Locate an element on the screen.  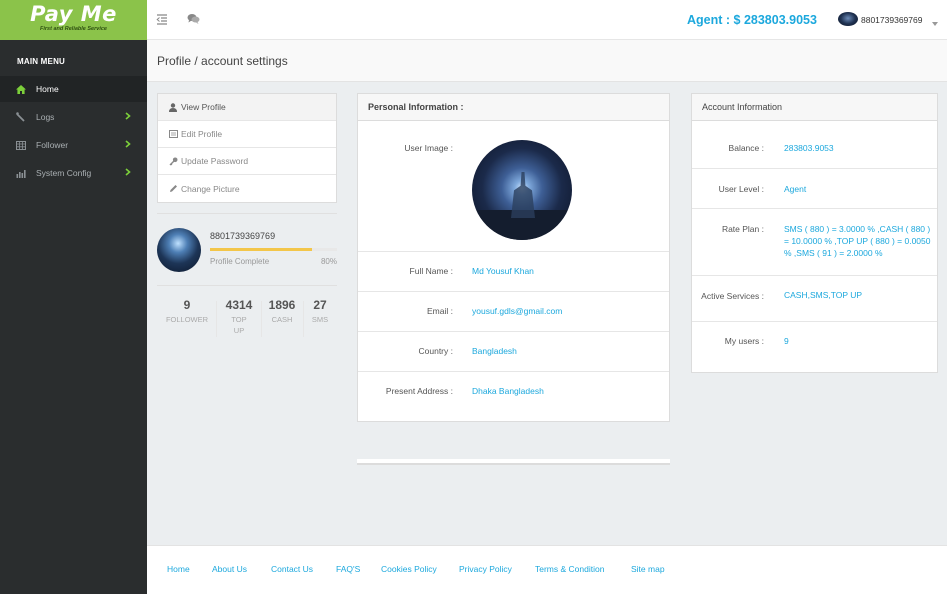
change-picture-link: Change Picture is located at coordinates (247, 188).